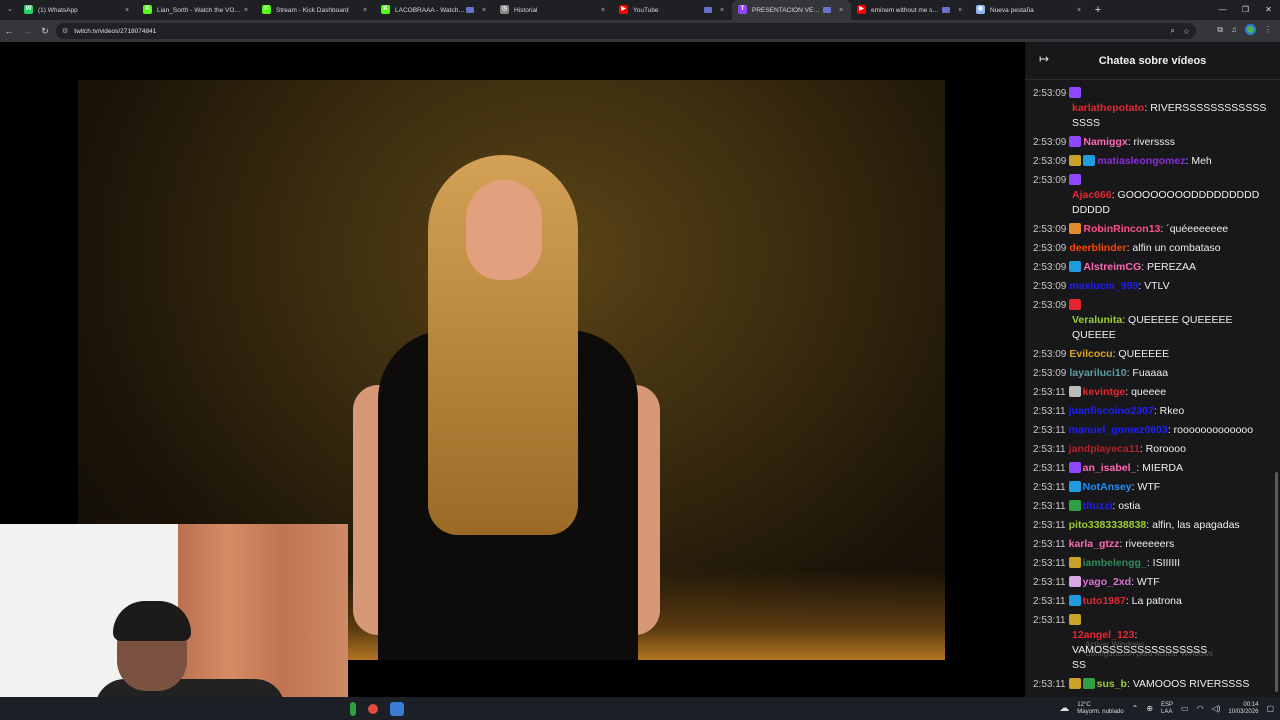 Image resolution: width=1280 pixels, height=720 pixels. What do you see at coordinates (1064, 708) in the screenshot?
I see `weather-icon: ☁` at bounding box center [1064, 708].